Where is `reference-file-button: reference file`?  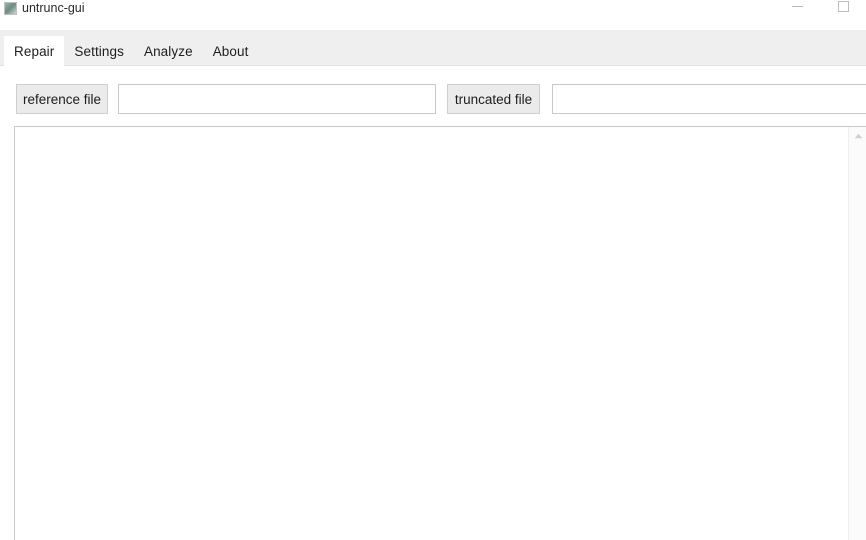
reference-file-button: reference file is located at coordinates (62, 99).